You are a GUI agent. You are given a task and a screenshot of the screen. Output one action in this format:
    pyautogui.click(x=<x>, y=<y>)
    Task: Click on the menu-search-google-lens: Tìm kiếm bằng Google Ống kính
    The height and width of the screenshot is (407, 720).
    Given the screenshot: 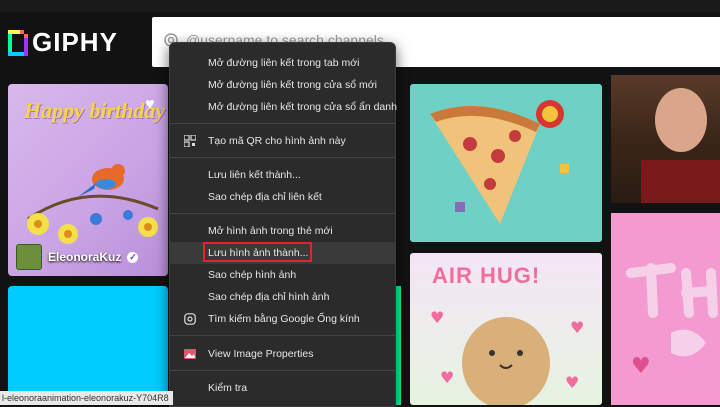 What is the action you would take?
    pyautogui.click(x=282, y=319)
    